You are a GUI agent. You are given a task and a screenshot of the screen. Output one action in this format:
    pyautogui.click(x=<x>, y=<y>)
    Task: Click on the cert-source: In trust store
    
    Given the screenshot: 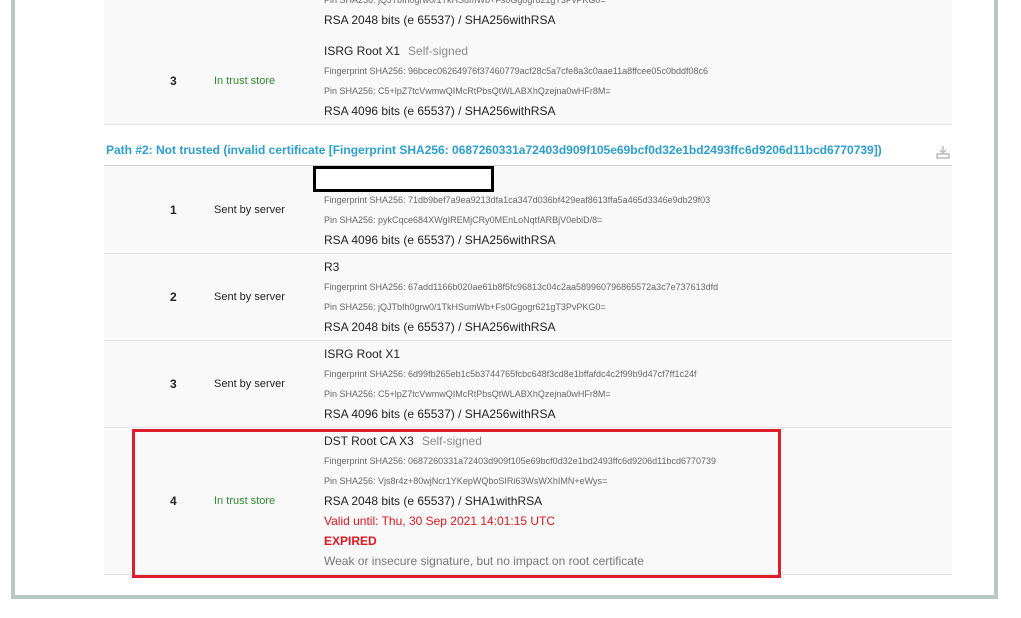 What is the action you would take?
    pyautogui.click(x=245, y=81)
    